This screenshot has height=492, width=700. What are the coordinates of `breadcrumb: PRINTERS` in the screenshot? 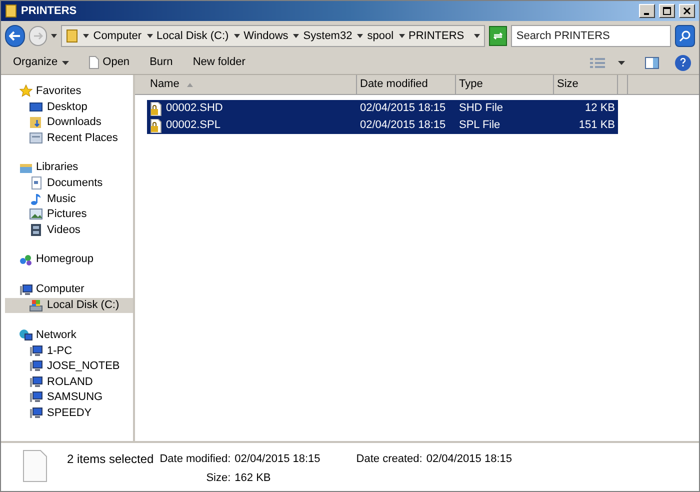 It's located at (436, 36).